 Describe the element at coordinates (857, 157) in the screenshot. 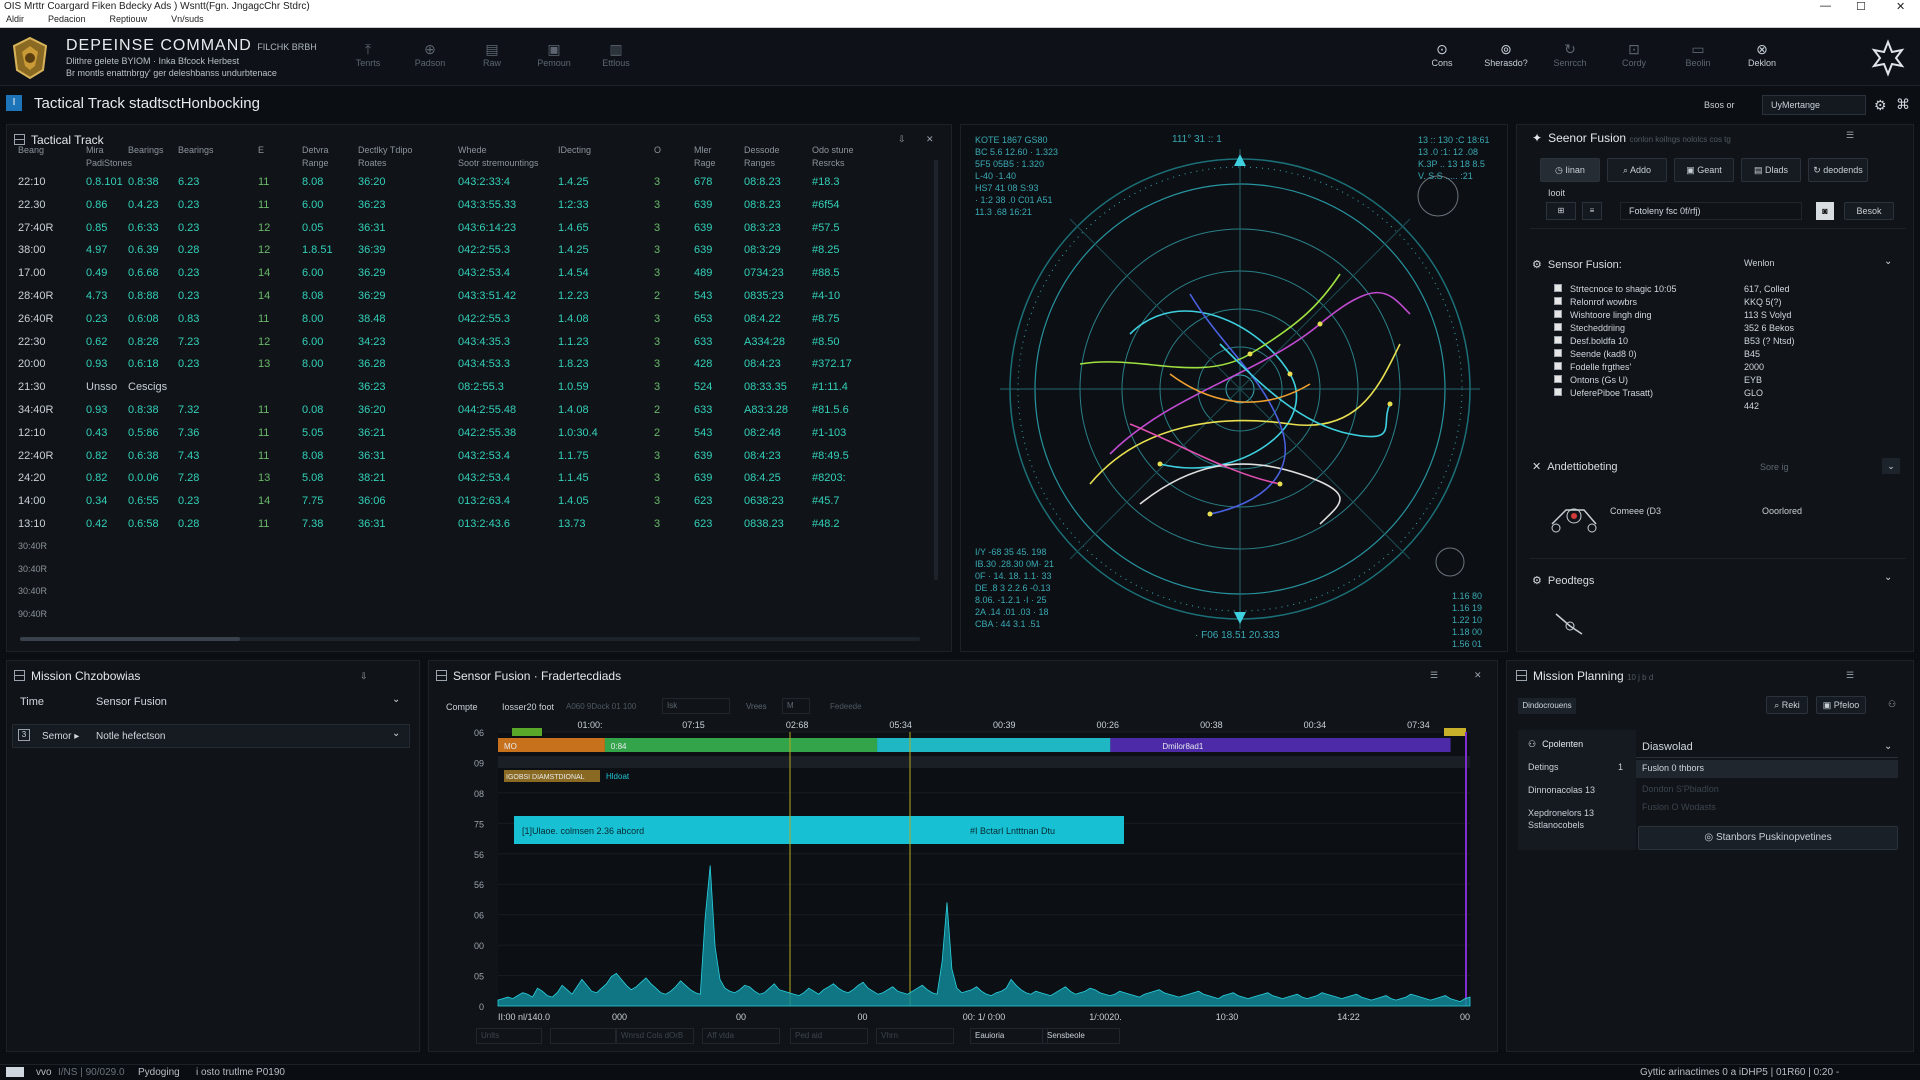

I see `col-header: Odo stune Resrcks` at that location.